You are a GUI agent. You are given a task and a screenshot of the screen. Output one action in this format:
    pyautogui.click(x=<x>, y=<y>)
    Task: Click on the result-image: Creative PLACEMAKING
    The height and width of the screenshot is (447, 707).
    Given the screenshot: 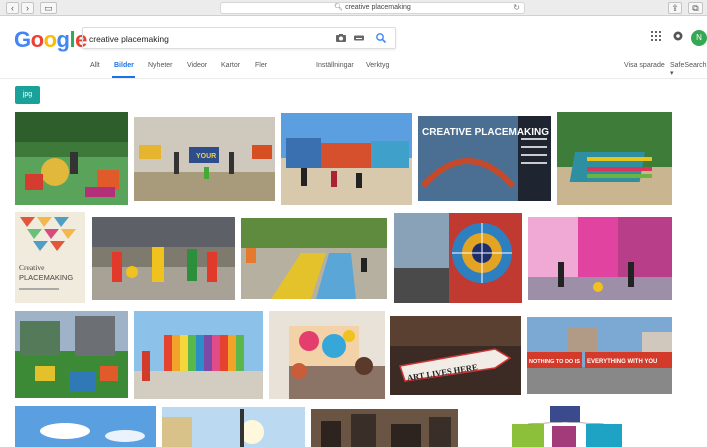 What is the action you would take?
    pyautogui.click(x=50, y=257)
    